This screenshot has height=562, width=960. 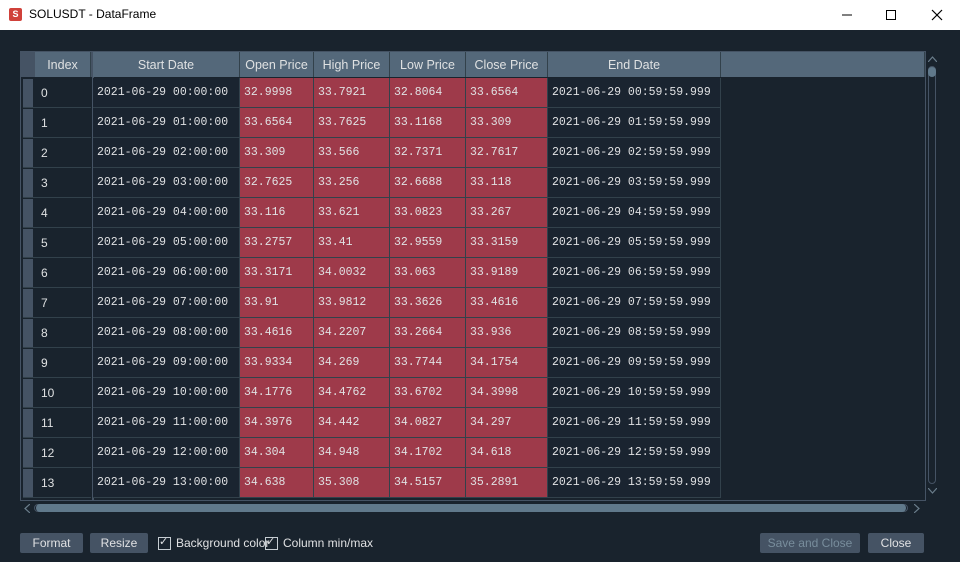 I want to click on row-index: 6, so click(x=57, y=273).